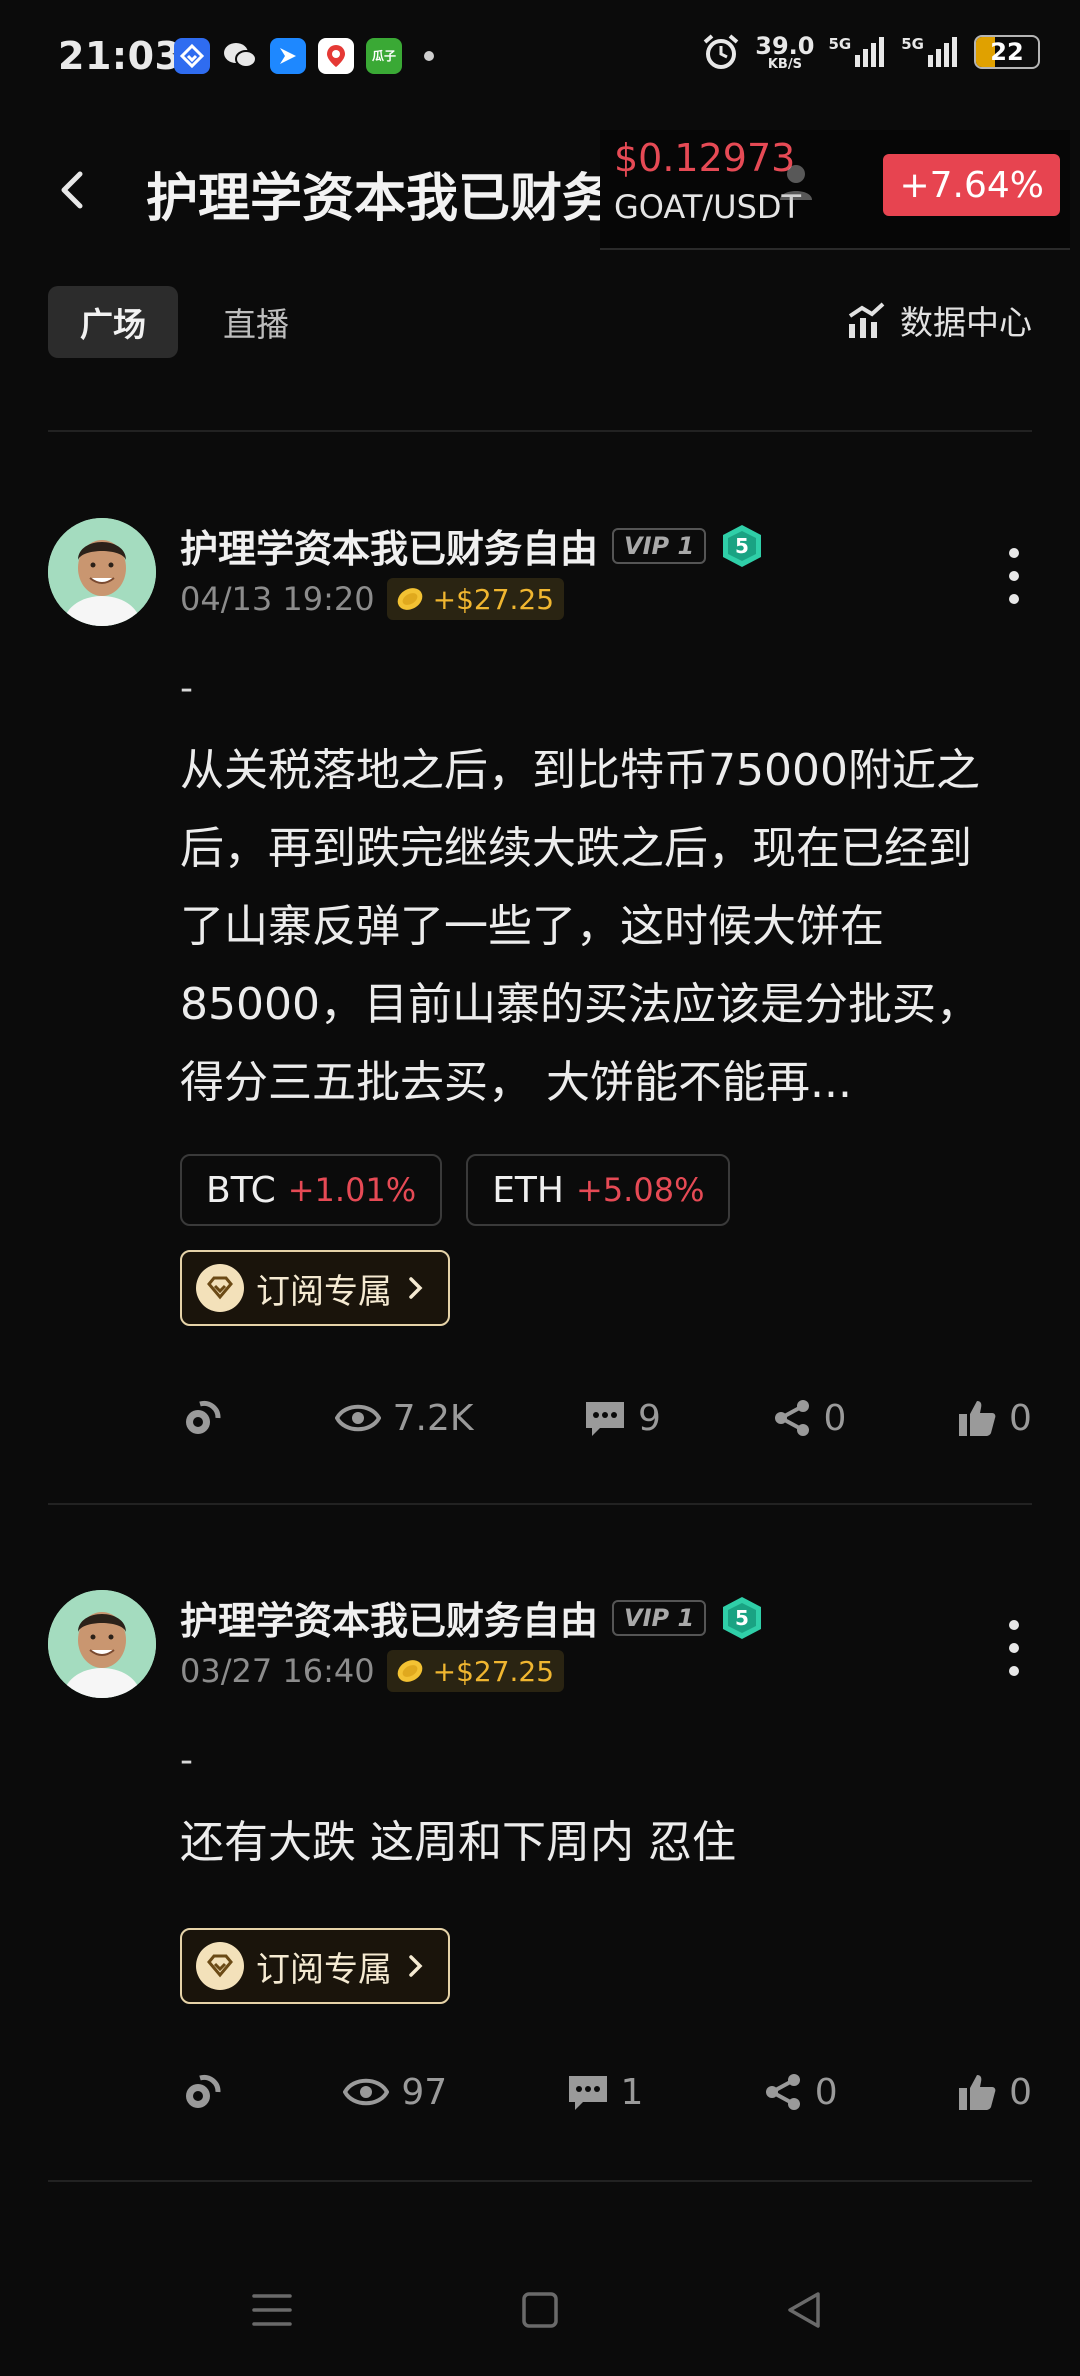 This screenshot has height=2376, width=1080. I want to click on post-meta: 04/13 19:20 +$27.25, so click(372, 599).